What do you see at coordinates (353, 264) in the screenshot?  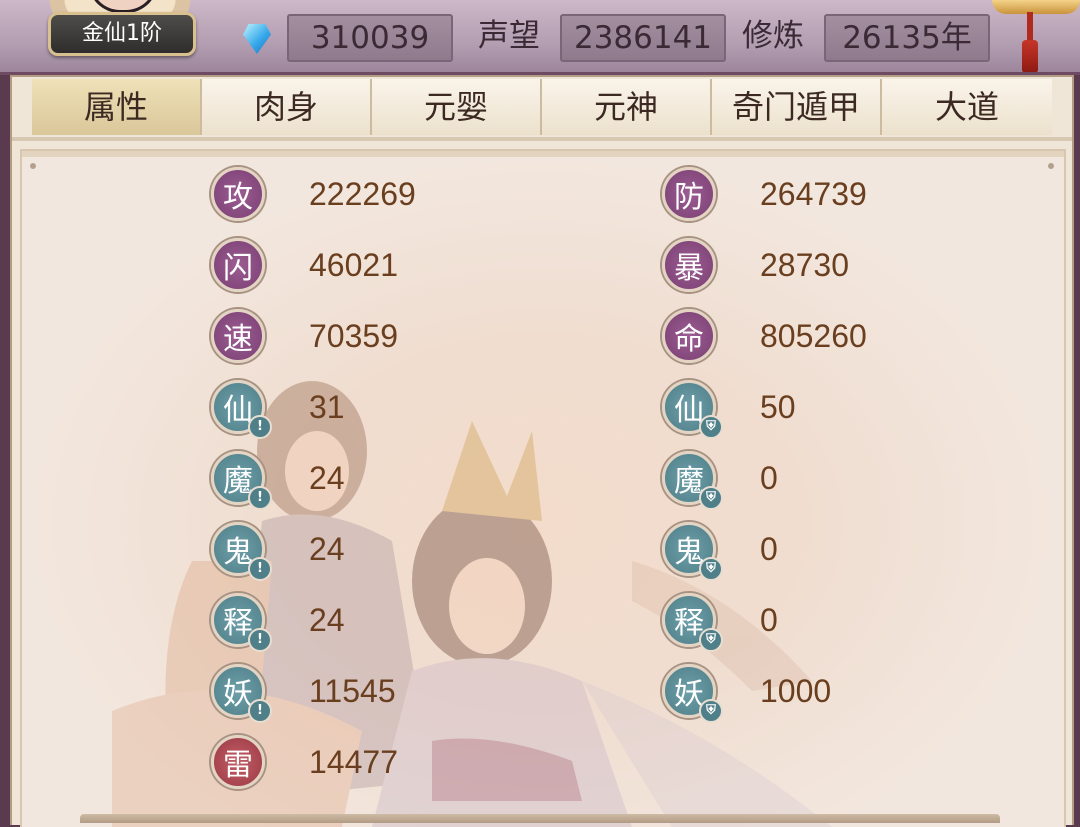 I see `dodge-value: 46021` at bounding box center [353, 264].